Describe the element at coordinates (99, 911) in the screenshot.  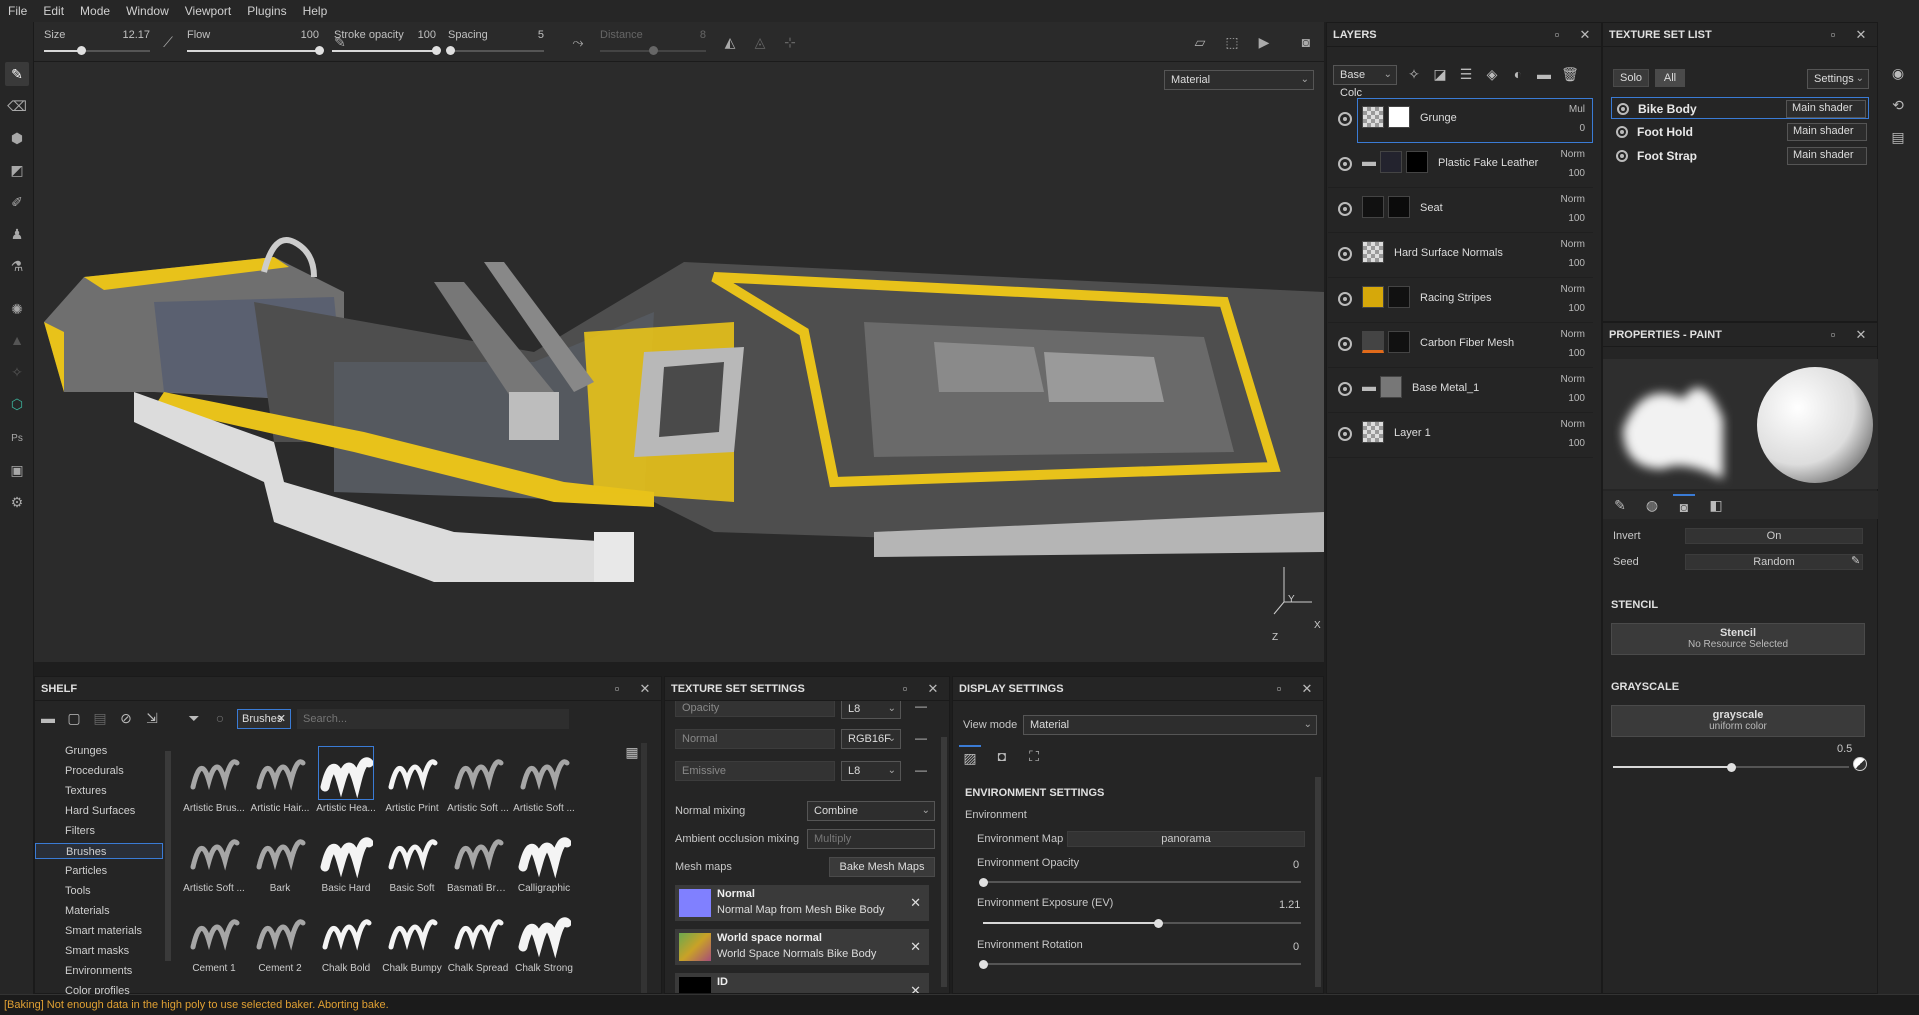
I see `category-materials: Materials` at that location.